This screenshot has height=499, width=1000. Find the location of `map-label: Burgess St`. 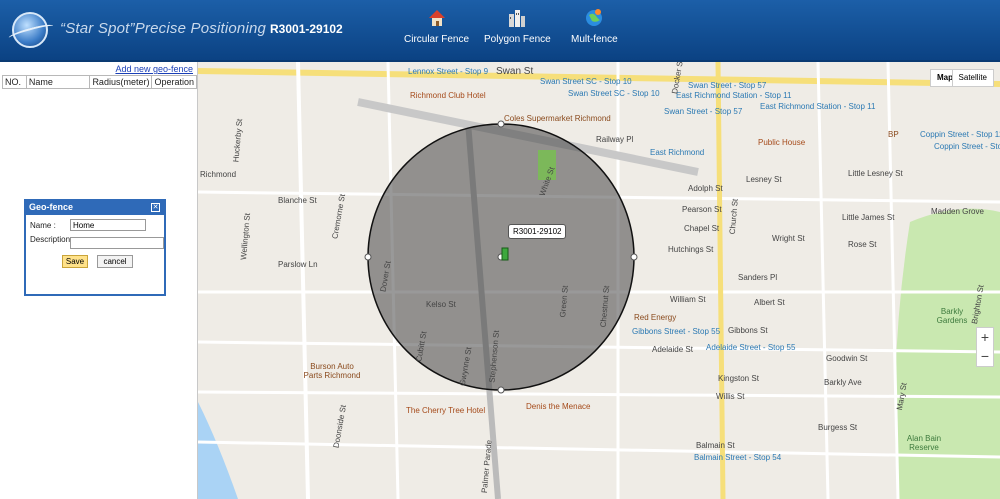

map-label: Burgess St is located at coordinates (838, 427).